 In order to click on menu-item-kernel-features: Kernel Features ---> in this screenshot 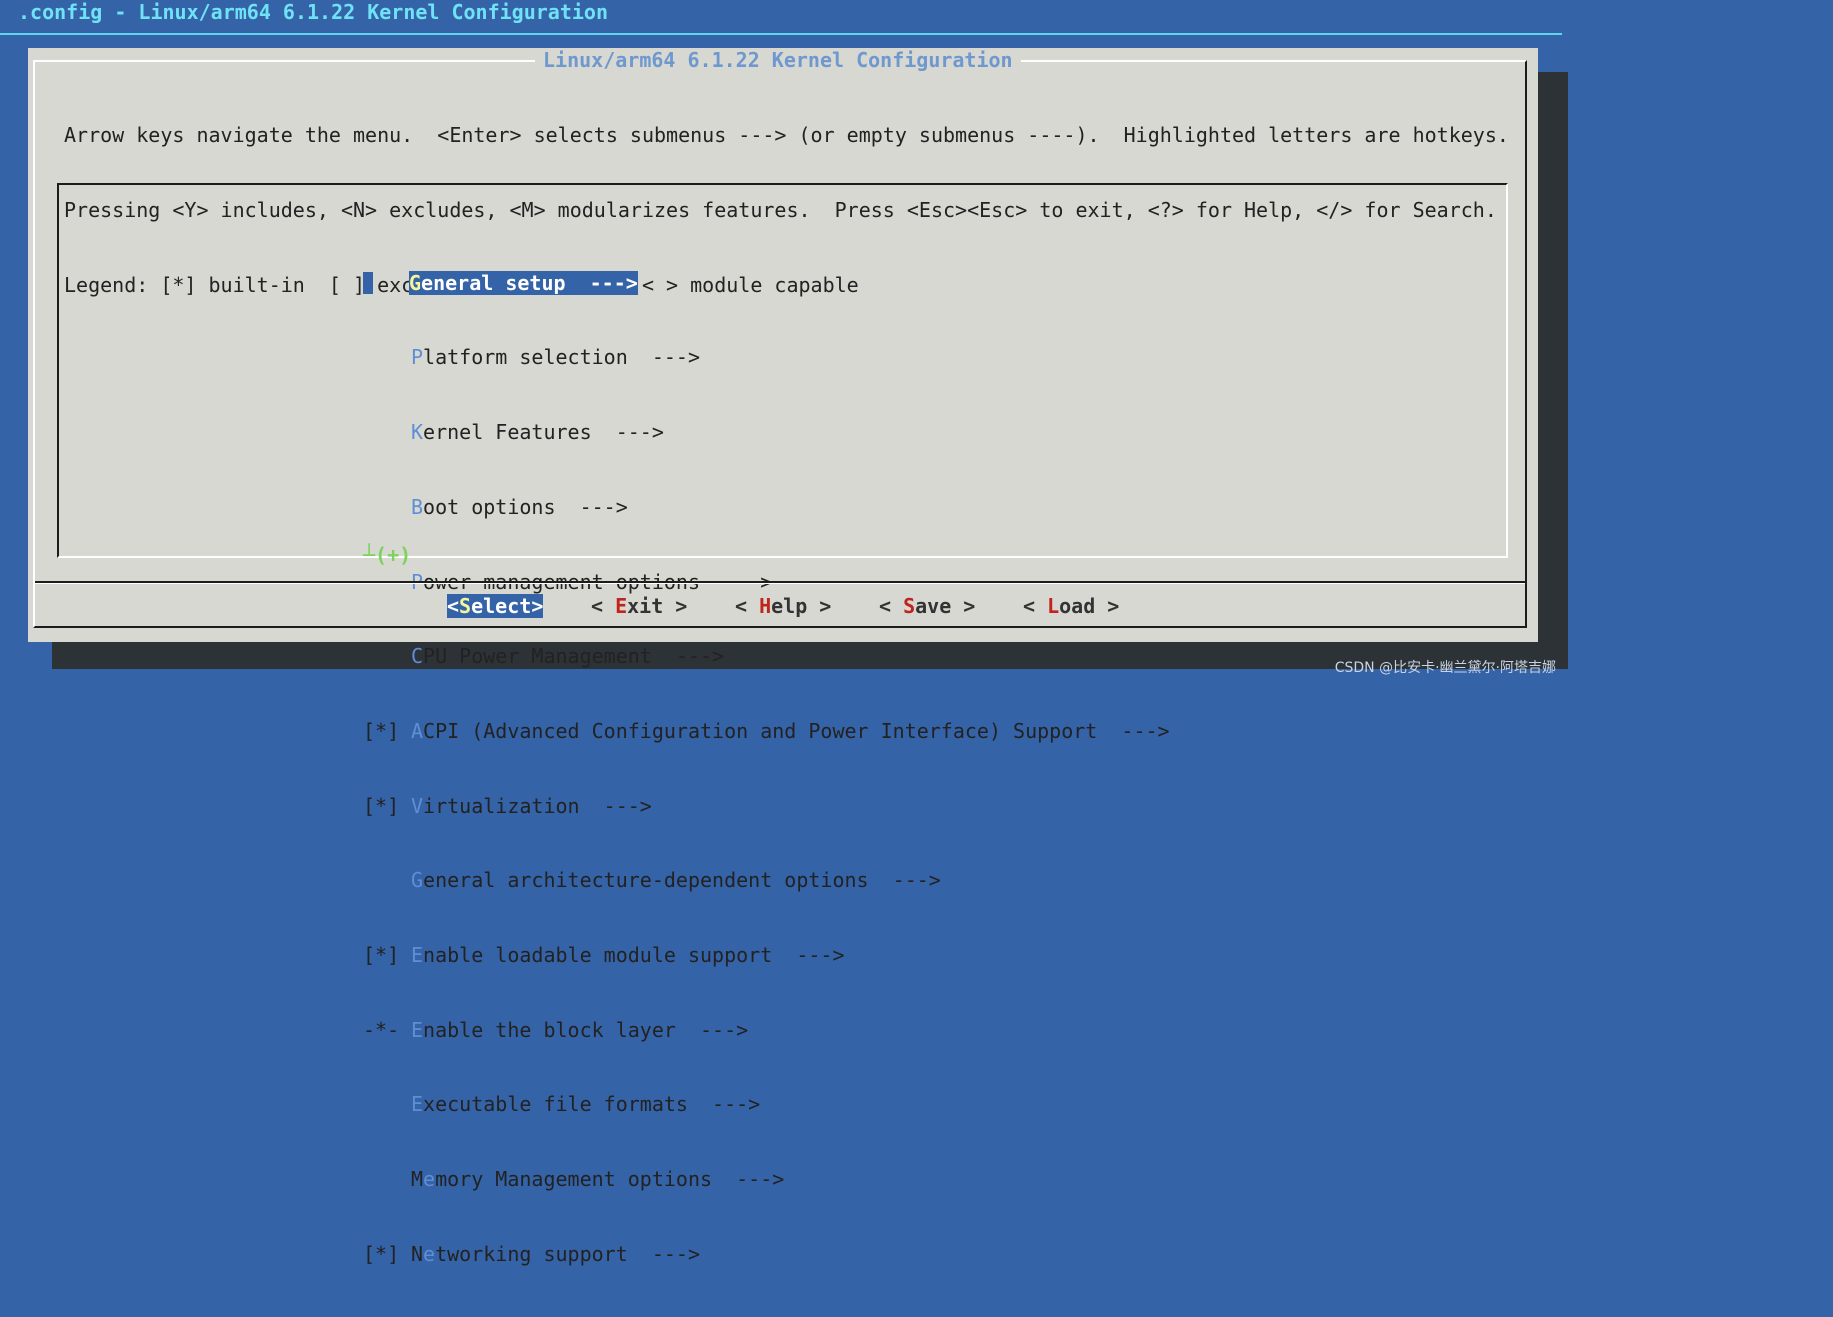, I will do `click(766, 432)`.